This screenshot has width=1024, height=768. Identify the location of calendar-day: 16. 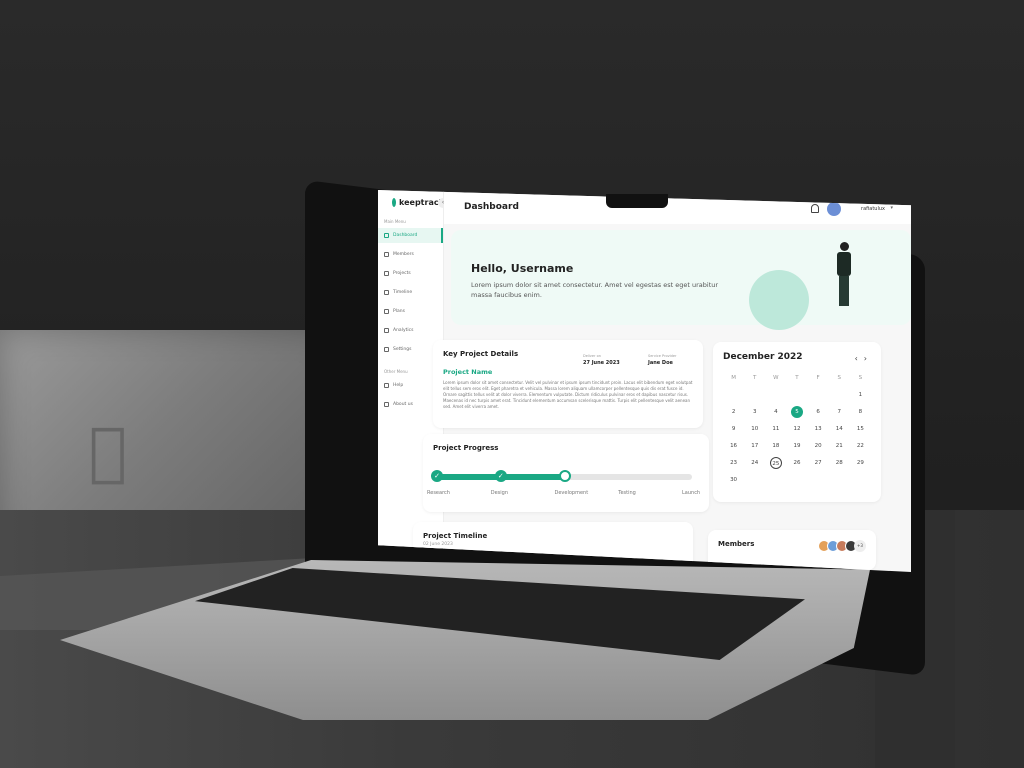
(733, 446).